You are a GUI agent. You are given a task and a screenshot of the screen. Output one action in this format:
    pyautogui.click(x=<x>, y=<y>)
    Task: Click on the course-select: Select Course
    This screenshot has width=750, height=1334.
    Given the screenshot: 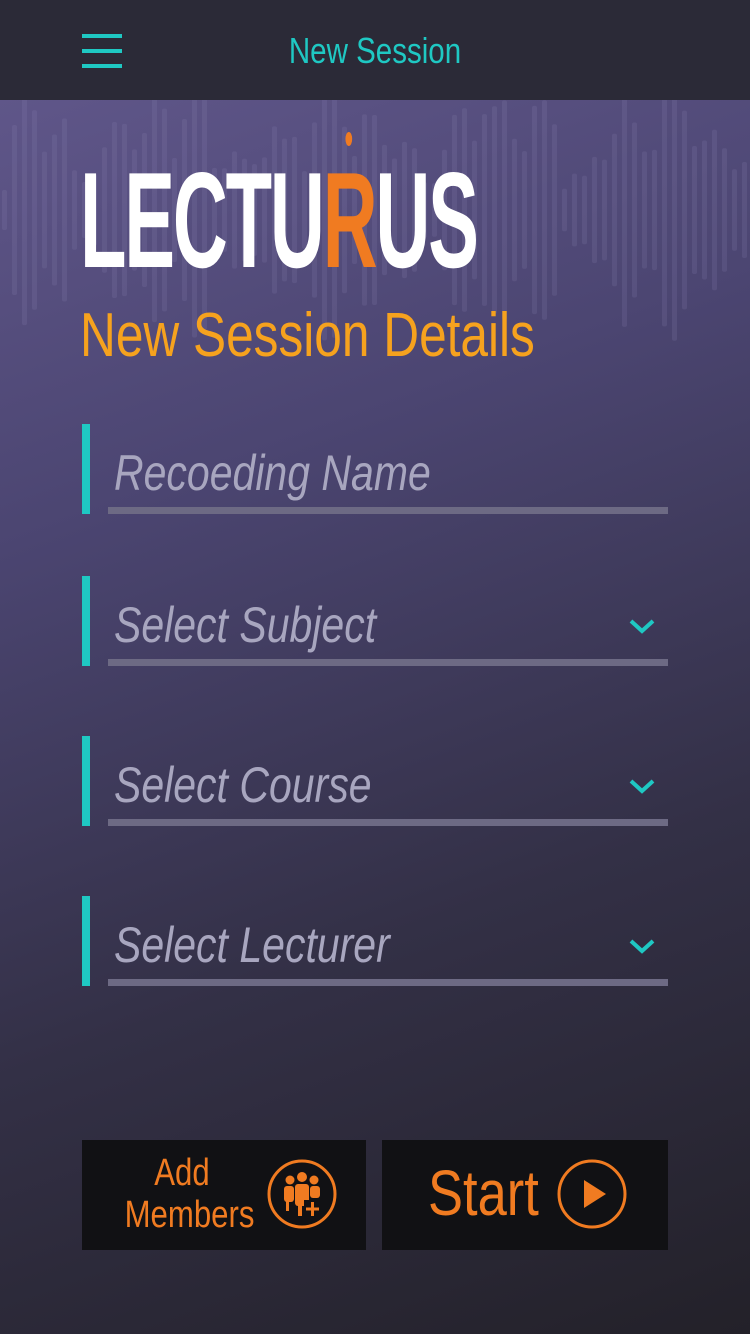 What is the action you would take?
    pyautogui.click(x=375, y=781)
    